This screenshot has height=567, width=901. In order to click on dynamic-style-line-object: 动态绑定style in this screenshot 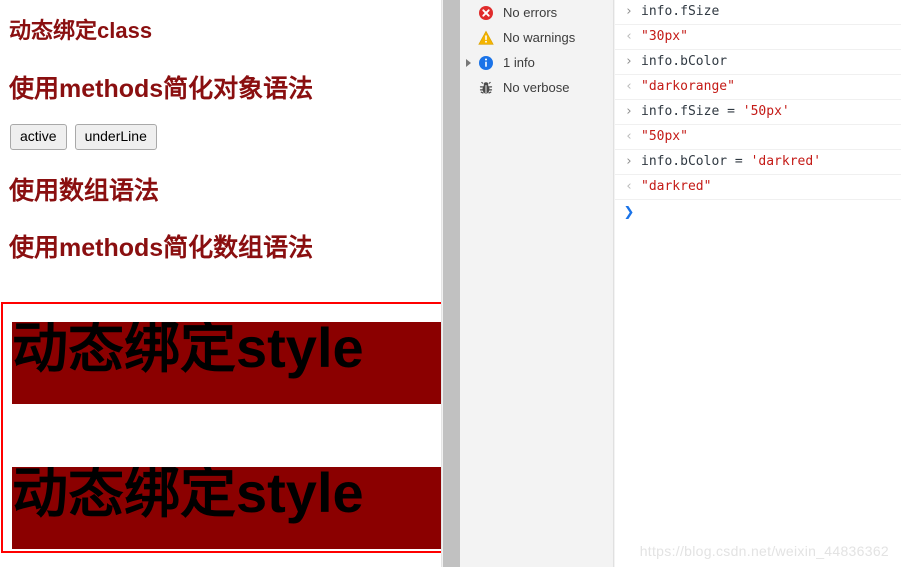, I will do `click(232, 363)`.